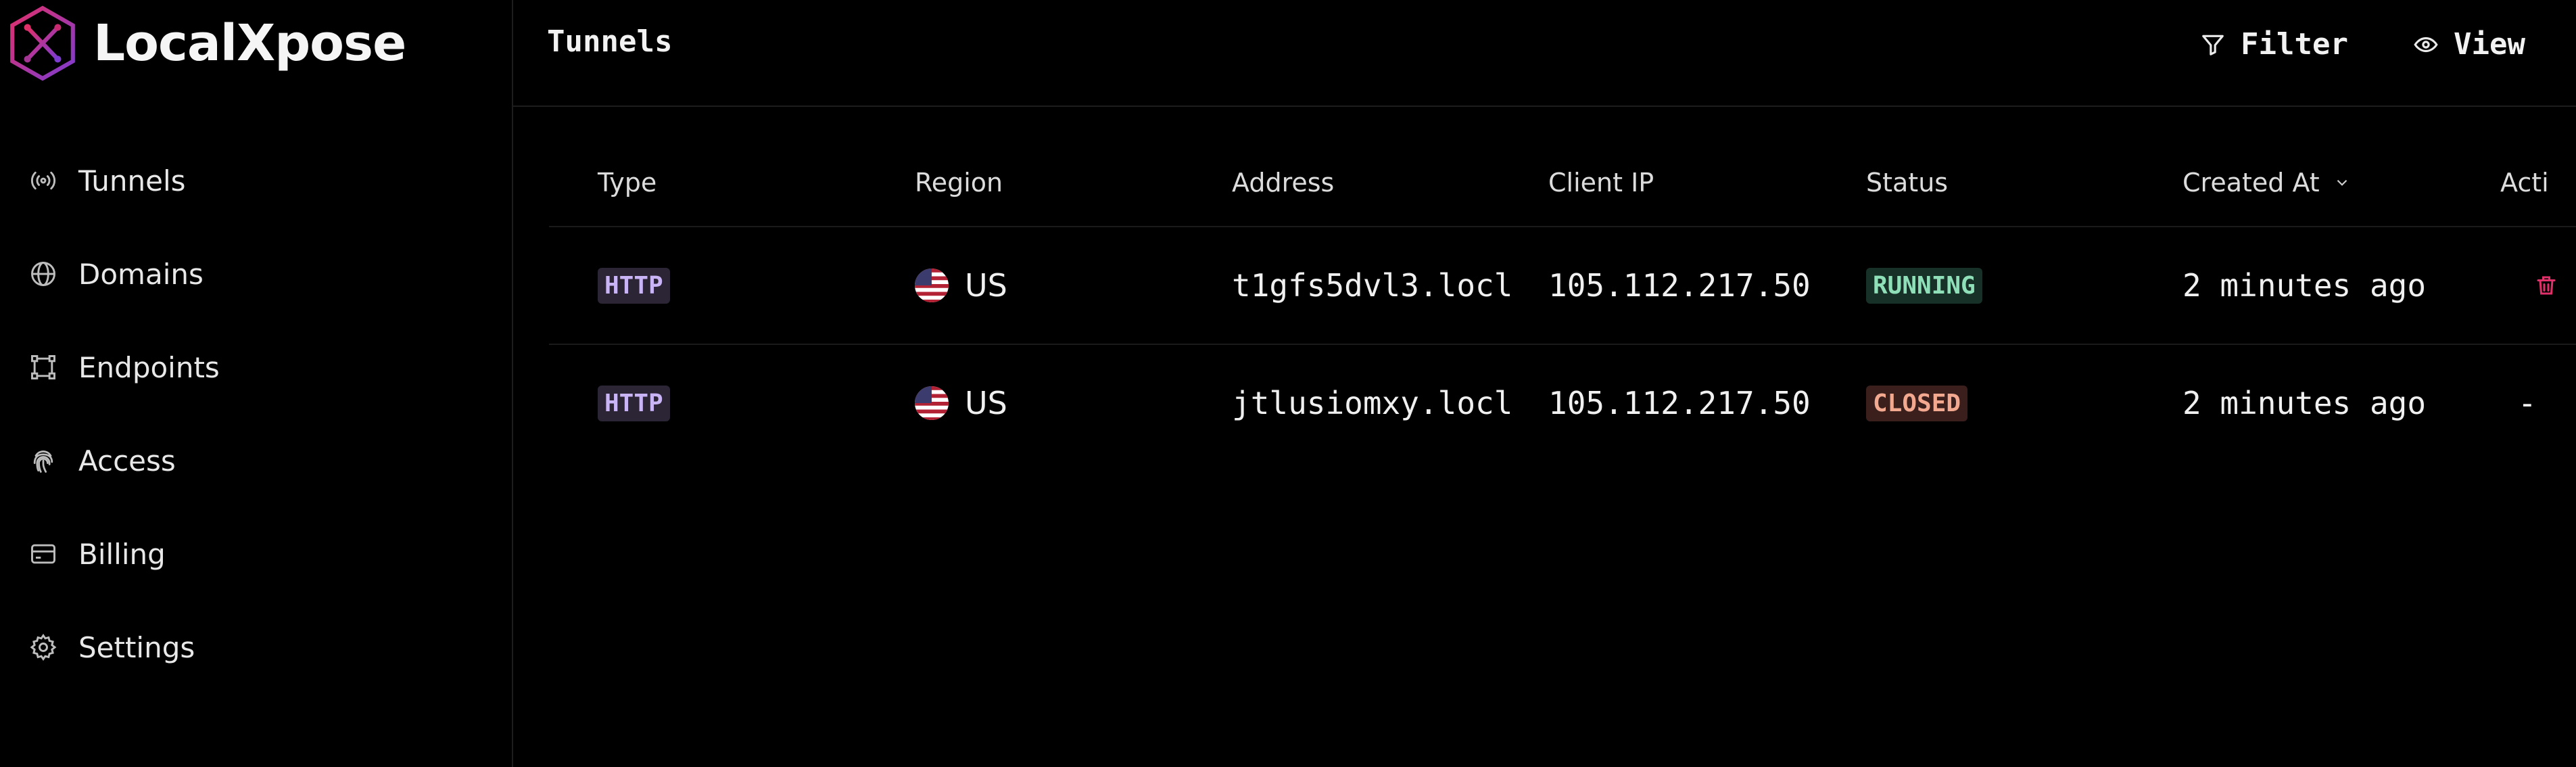 This screenshot has height=767, width=2576. Describe the element at coordinates (1544, 54) in the screenshot. I see `header: Tunnels Filter View` at that location.